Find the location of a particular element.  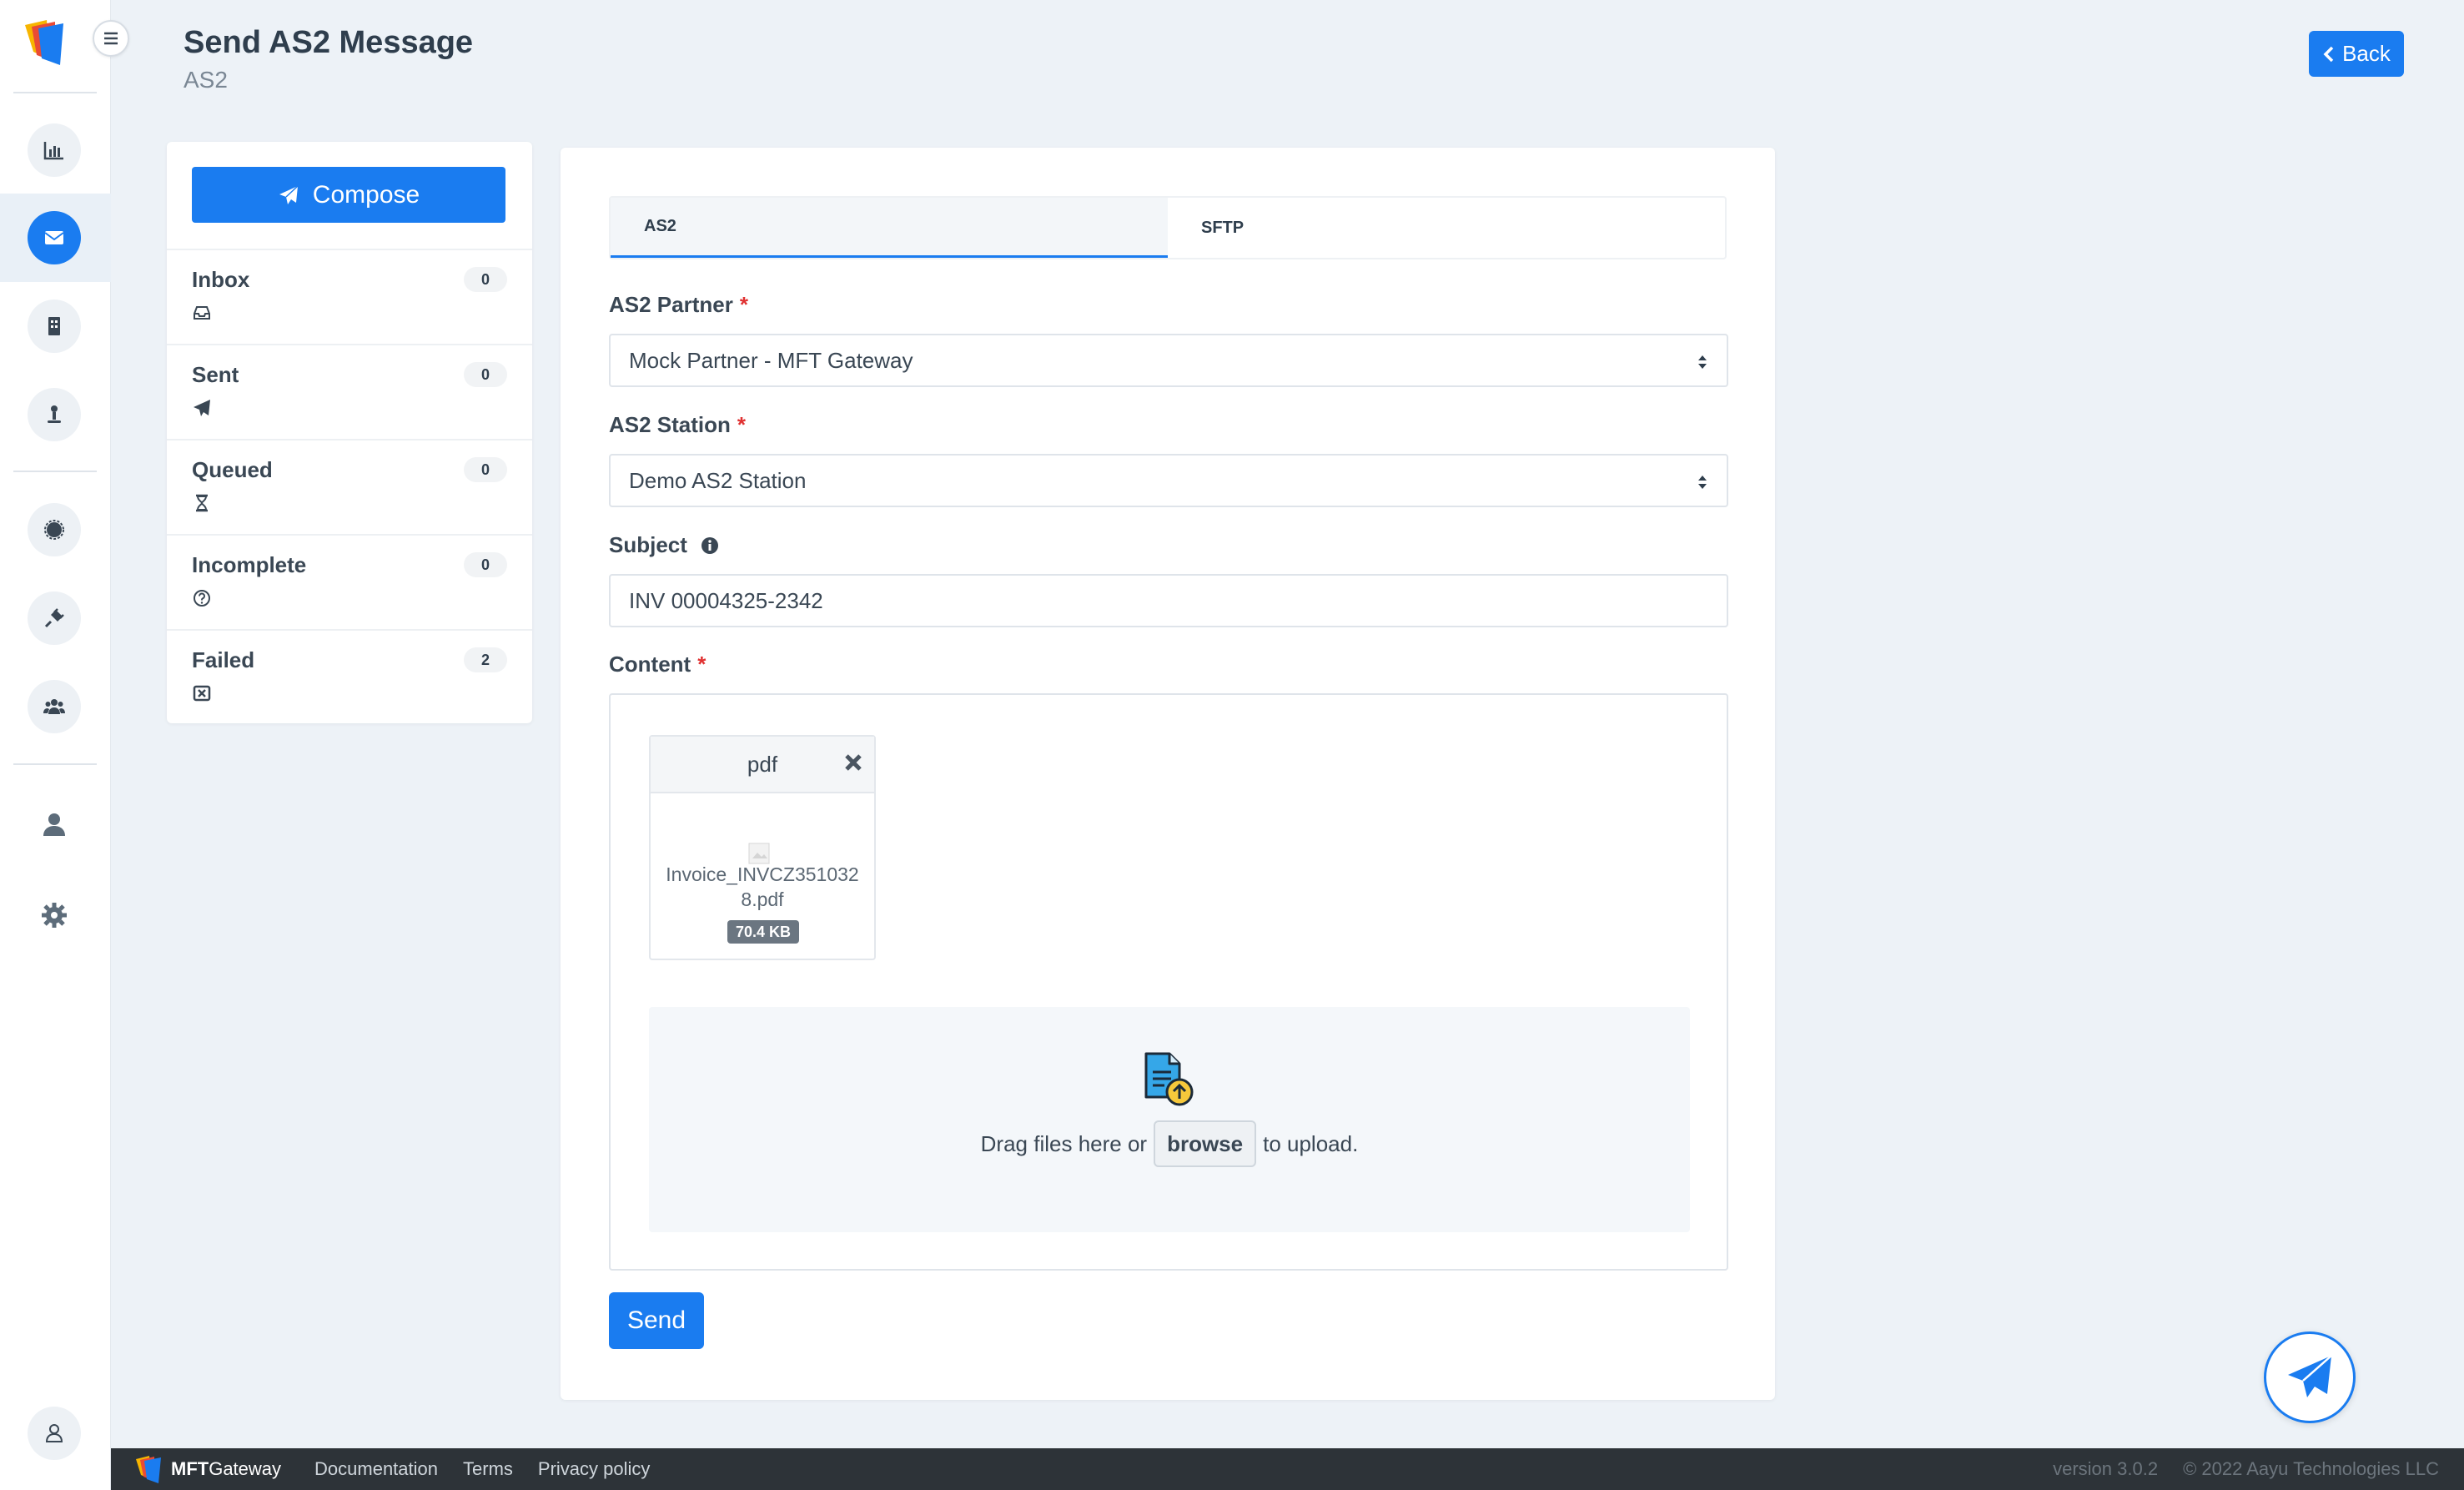

footer-link-privacy: Privacy policy is located at coordinates (594, 1469).